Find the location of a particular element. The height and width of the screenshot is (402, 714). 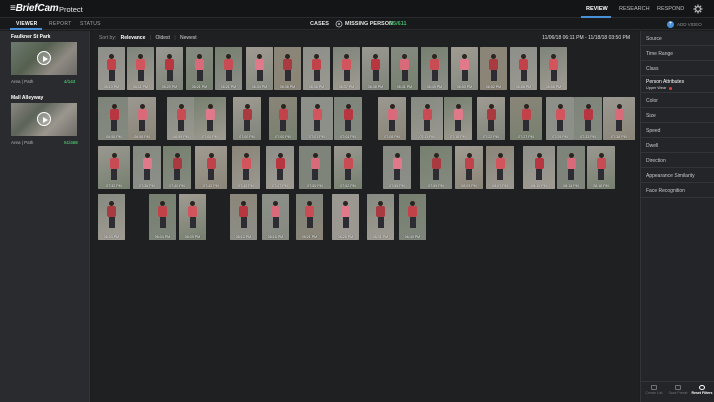

result-thumbnail: 06:52 PM is located at coordinates (493, 68).